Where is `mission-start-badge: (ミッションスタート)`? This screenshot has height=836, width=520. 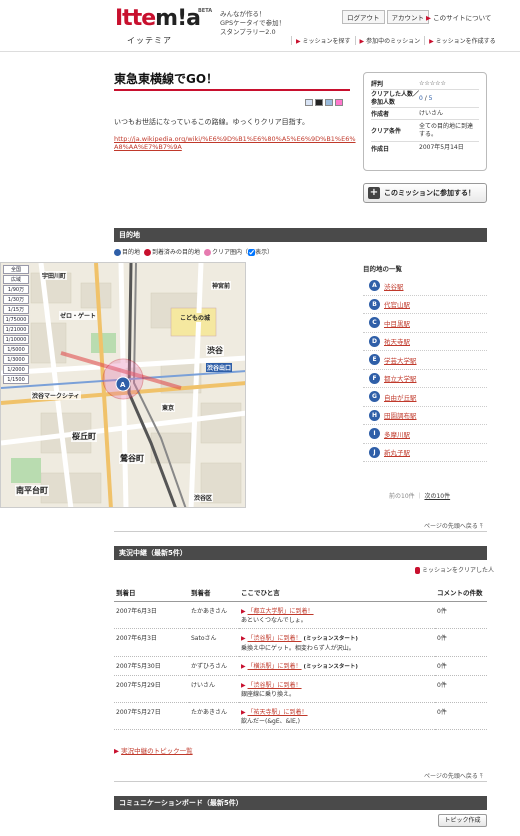 mission-start-badge: (ミッションスタート) is located at coordinates (330, 639).